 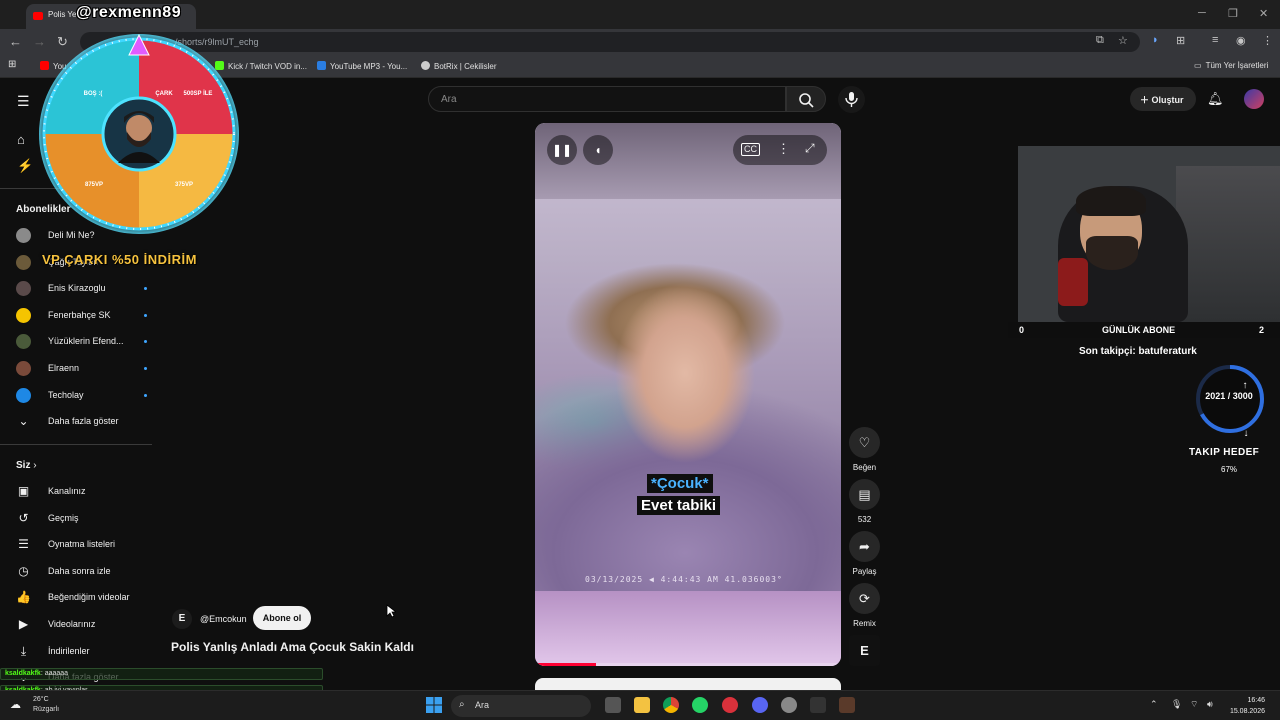 I want to click on terminal-icon, so click(x=818, y=705).